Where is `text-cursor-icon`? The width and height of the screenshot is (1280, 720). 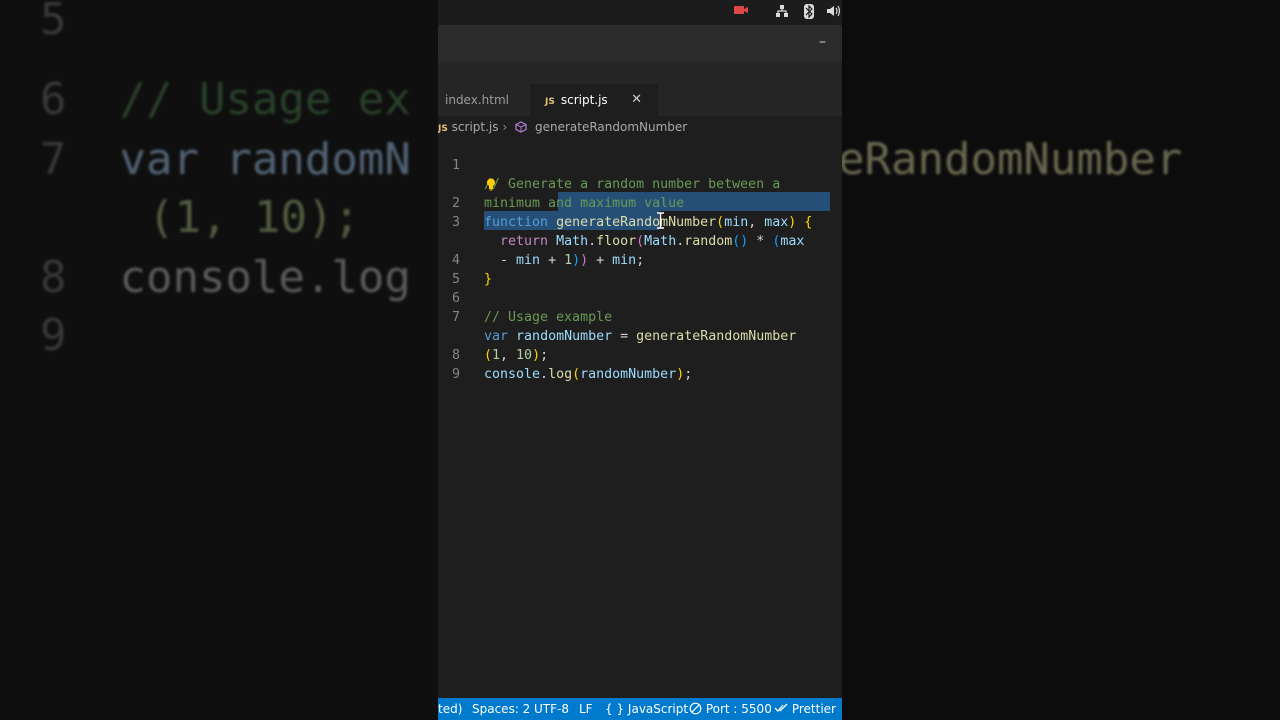 text-cursor-icon is located at coordinates (660, 220).